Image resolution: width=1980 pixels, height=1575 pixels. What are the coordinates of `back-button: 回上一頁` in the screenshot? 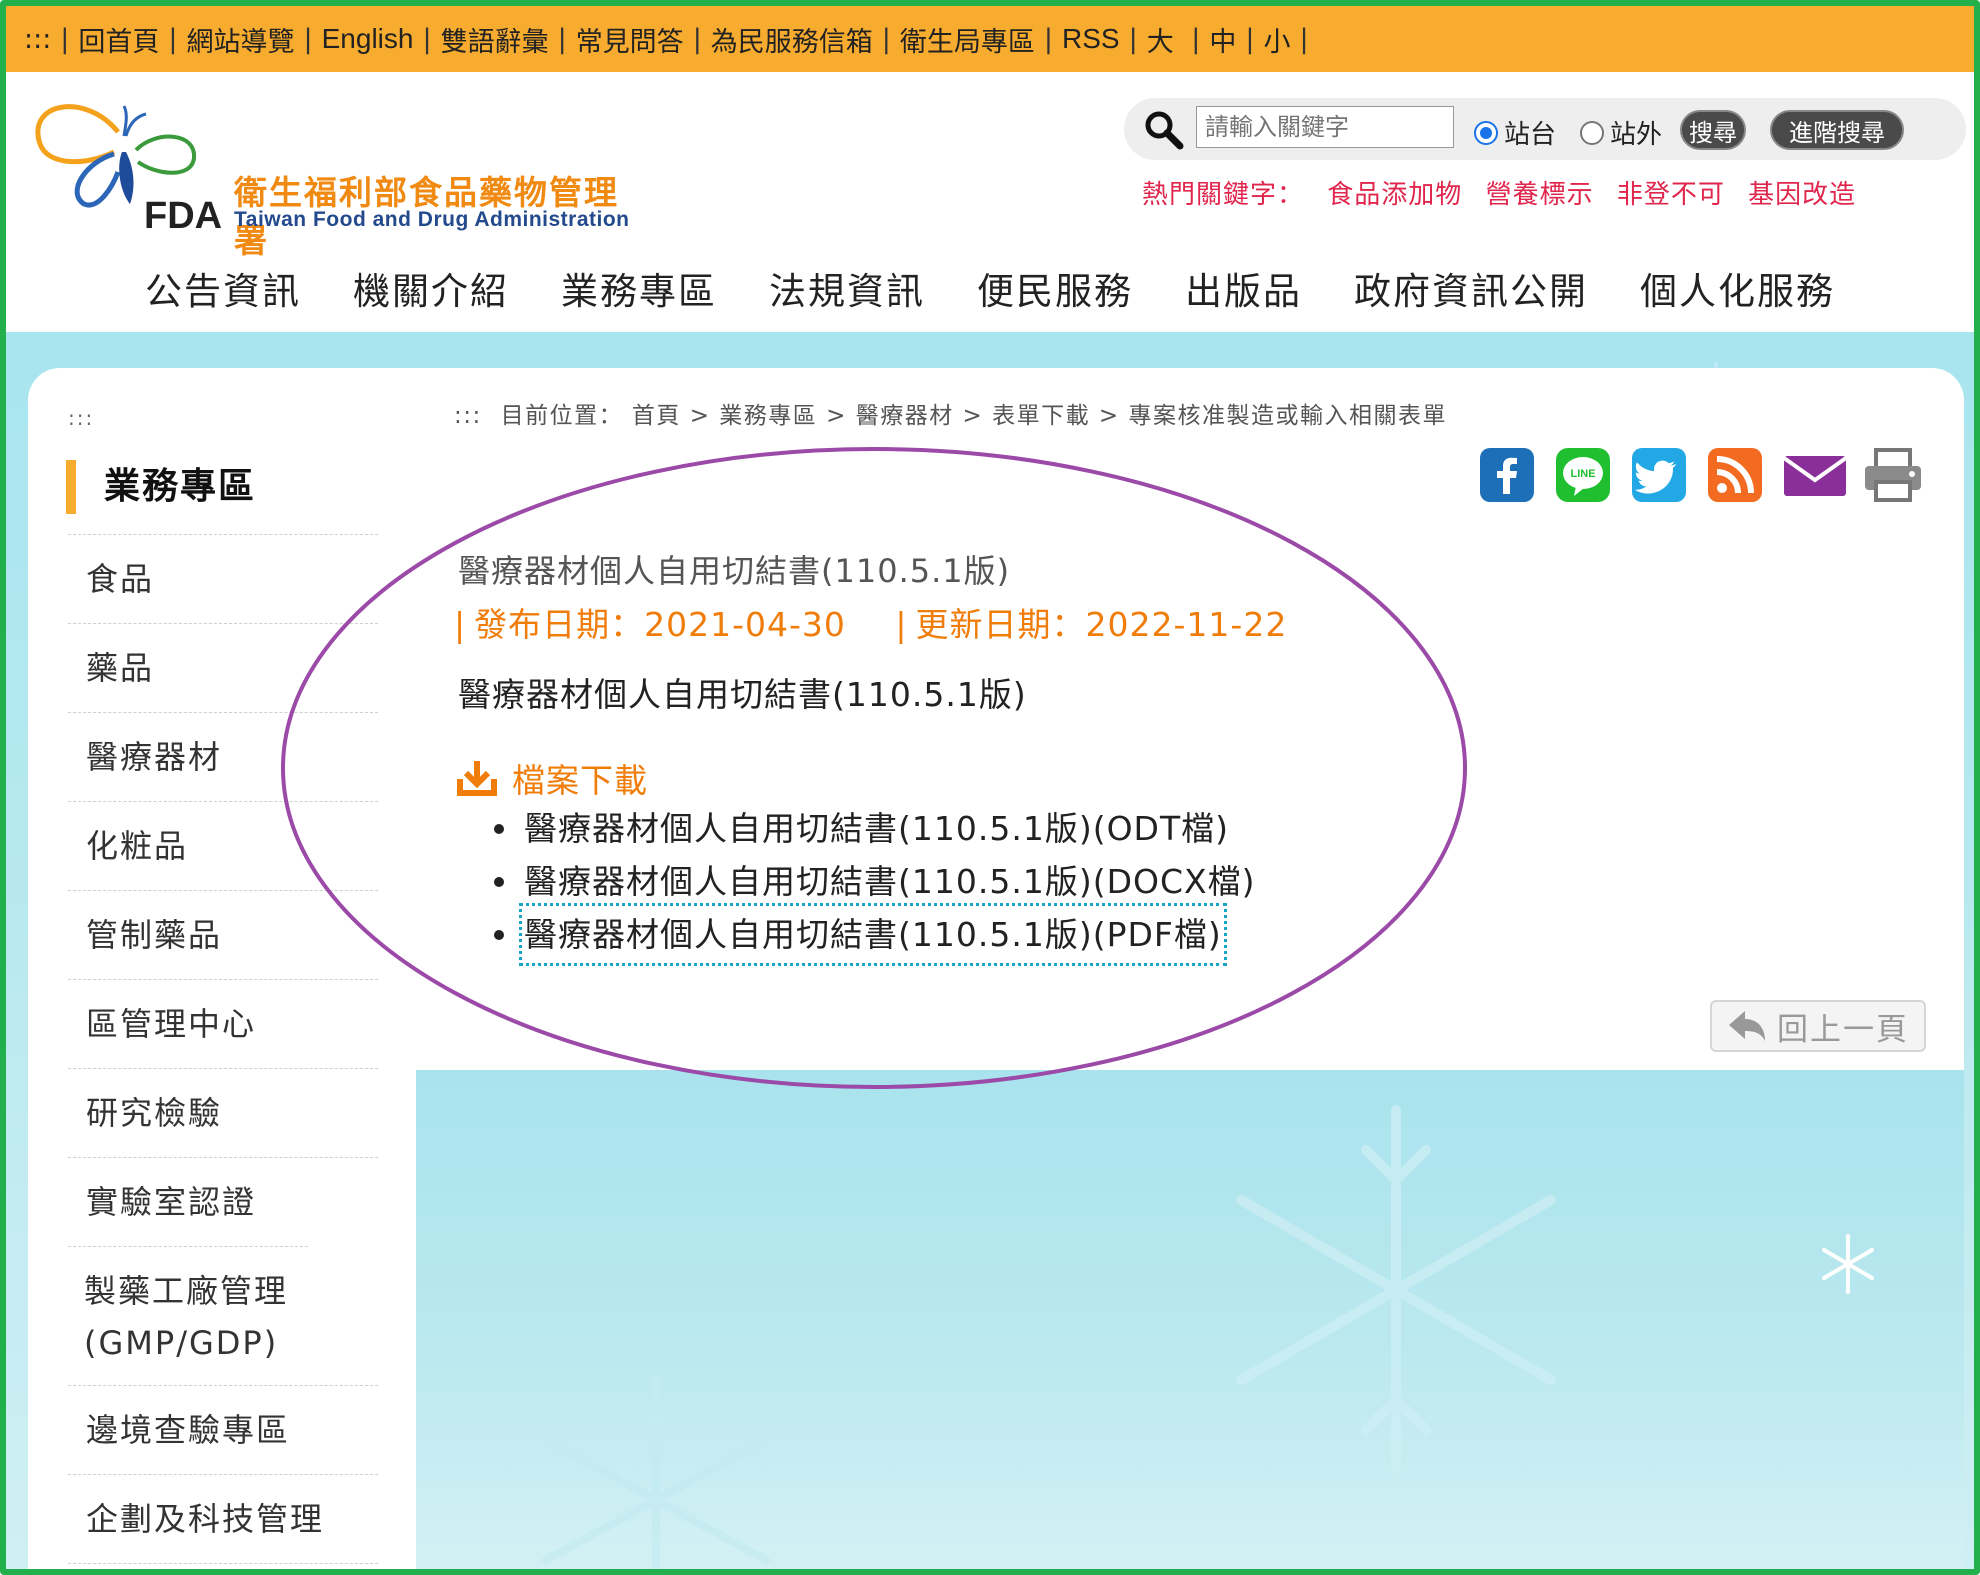 It's located at (1818, 1026).